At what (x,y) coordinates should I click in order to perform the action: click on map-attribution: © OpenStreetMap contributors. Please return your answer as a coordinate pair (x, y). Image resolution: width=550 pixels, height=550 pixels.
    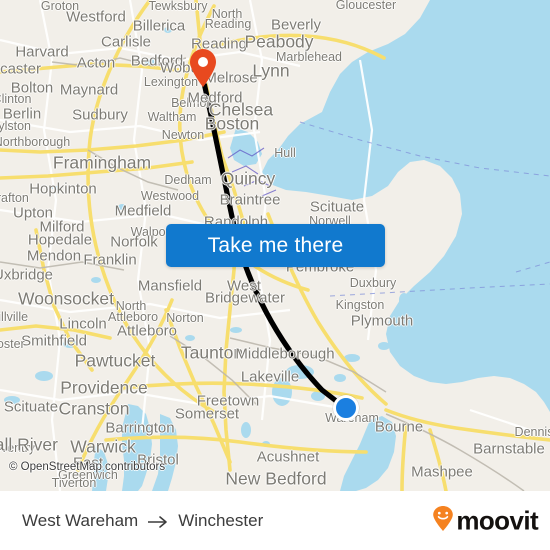
    Looking at the image, I should click on (87, 467).